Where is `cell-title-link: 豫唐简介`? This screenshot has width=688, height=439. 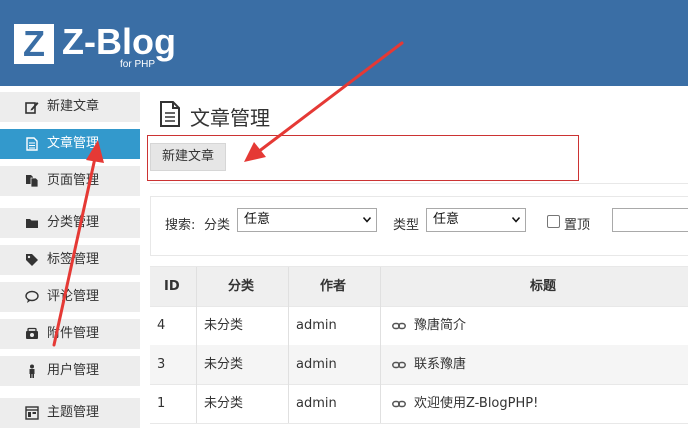 cell-title-link: 豫唐简介 is located at coordinates (440, 325).